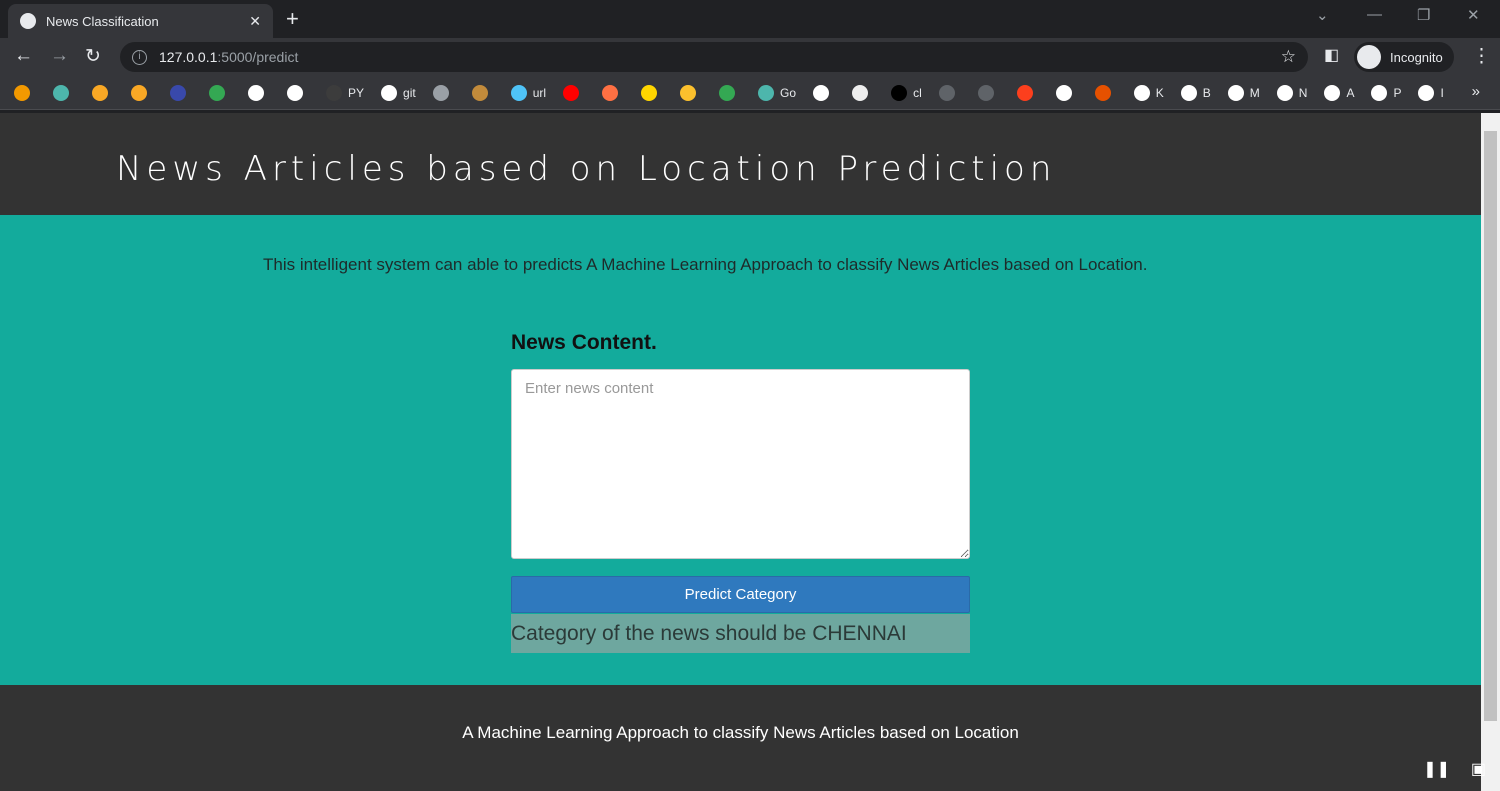 This screenshot has width=1500, height=791. Describe the element at coordinates (750, 93) in the screenshot. I see `bookmarks-bar: PY git url Go cl K B M N A P I »` at that location.